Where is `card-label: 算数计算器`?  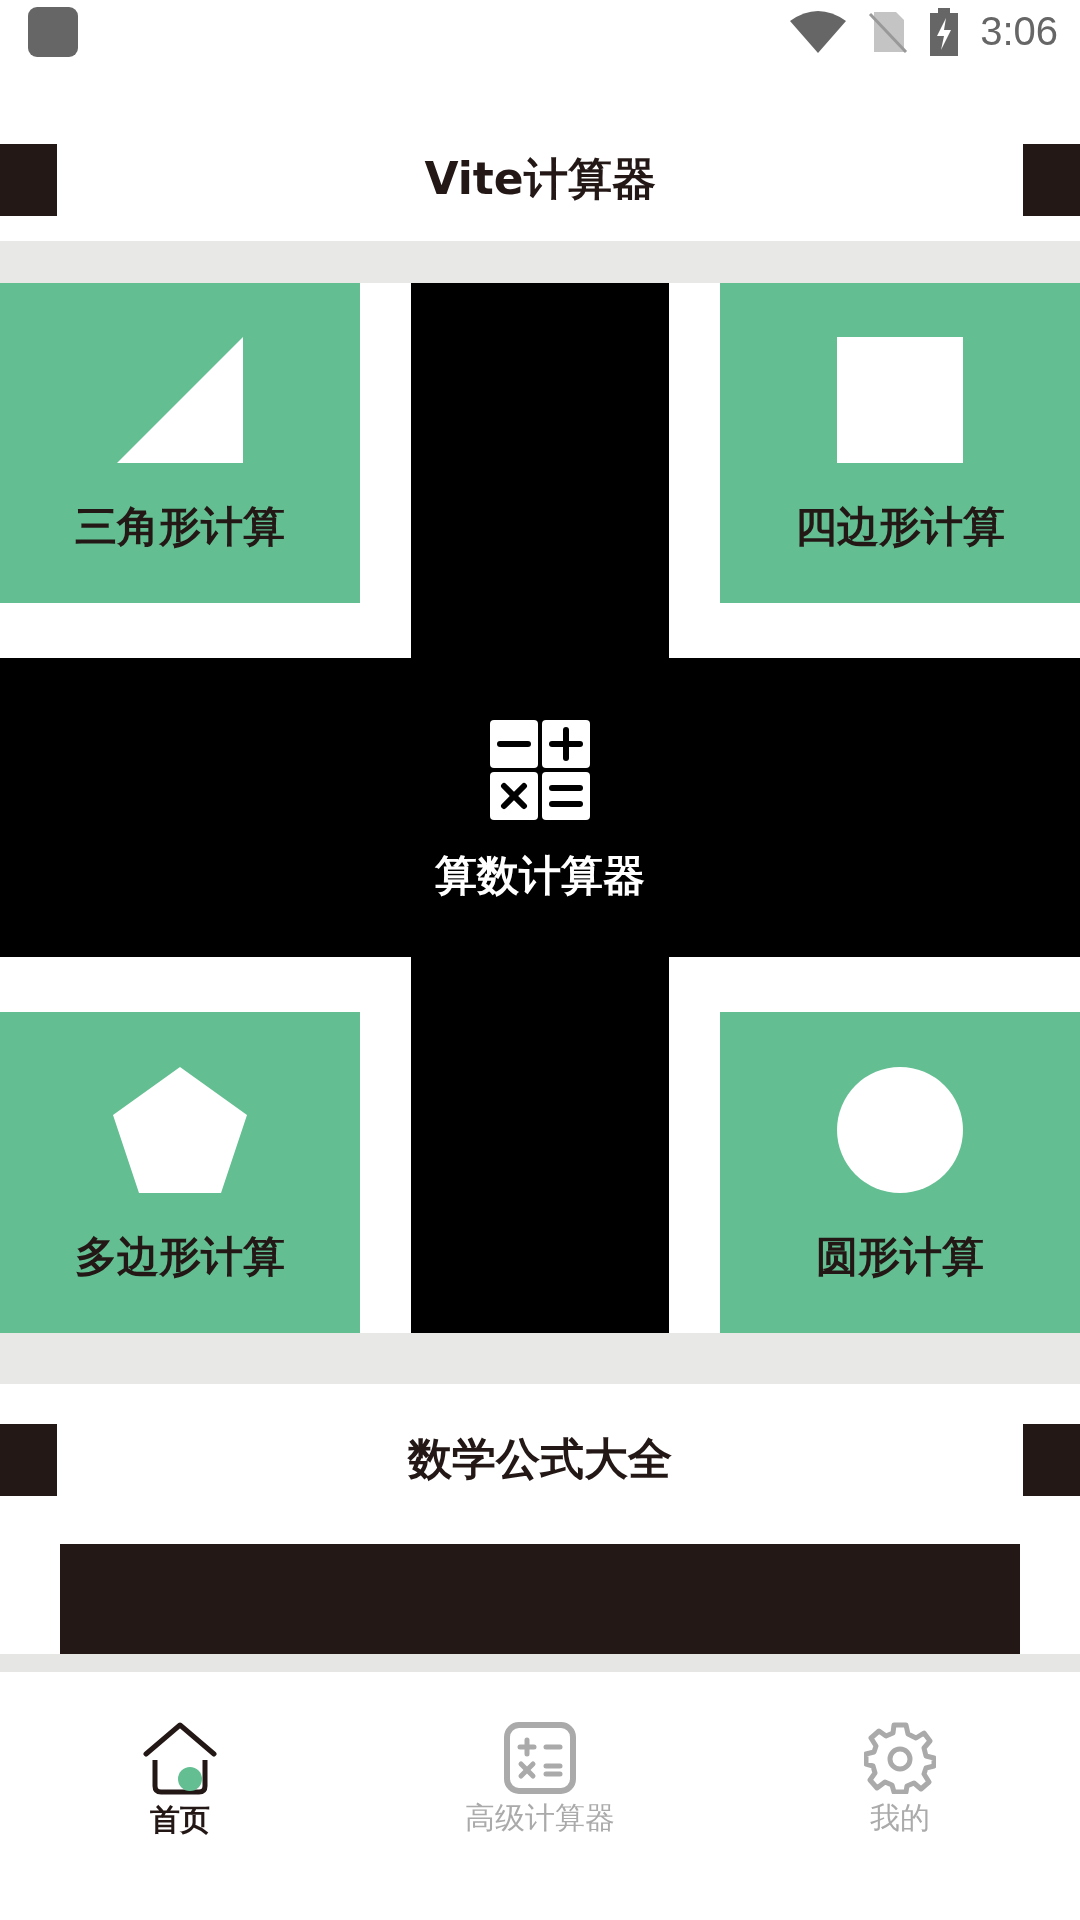 card-label: 算数计算器 is located at coordinates (540, 876).